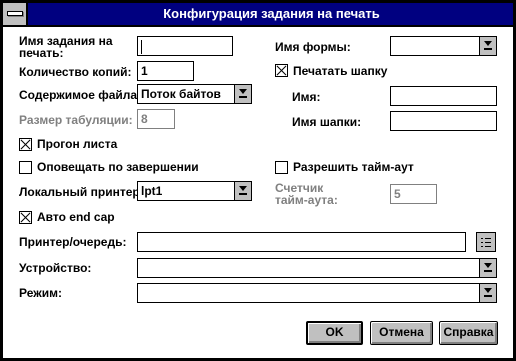  Describe the element at coordinates (194, 191) in the screenshot. I see `local-printer-select: lpt1` at that location.